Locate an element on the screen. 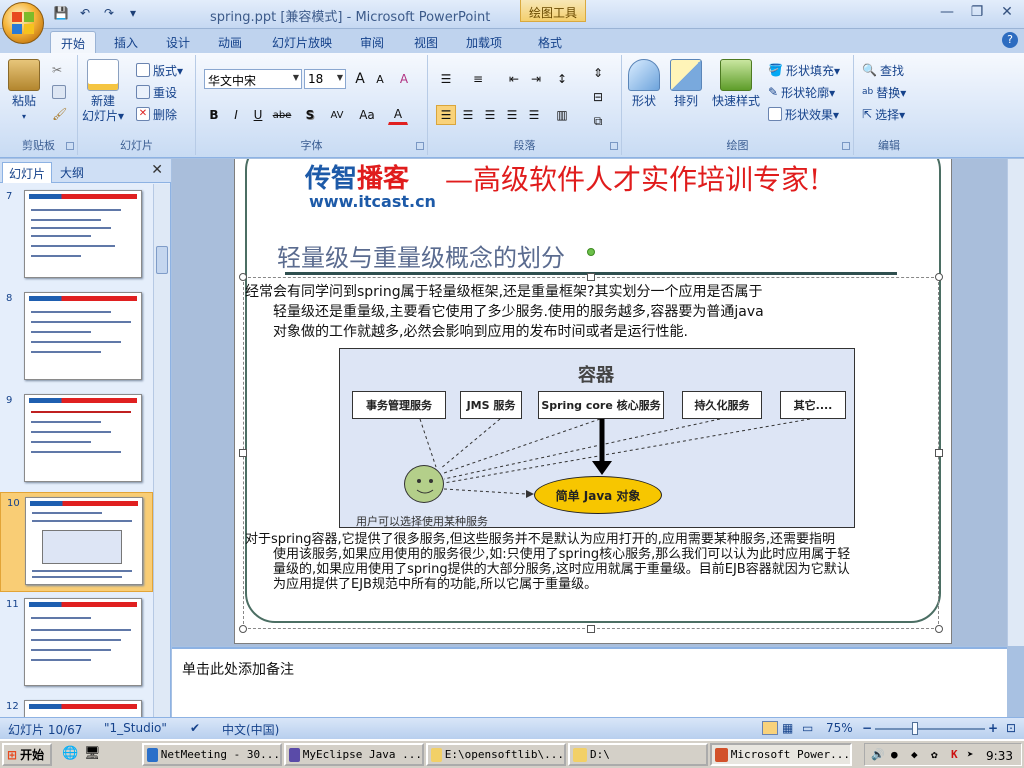 This screenshot has width=1024, height=768. slide-thumbnail: 11 is located at coordinates (76, 644).